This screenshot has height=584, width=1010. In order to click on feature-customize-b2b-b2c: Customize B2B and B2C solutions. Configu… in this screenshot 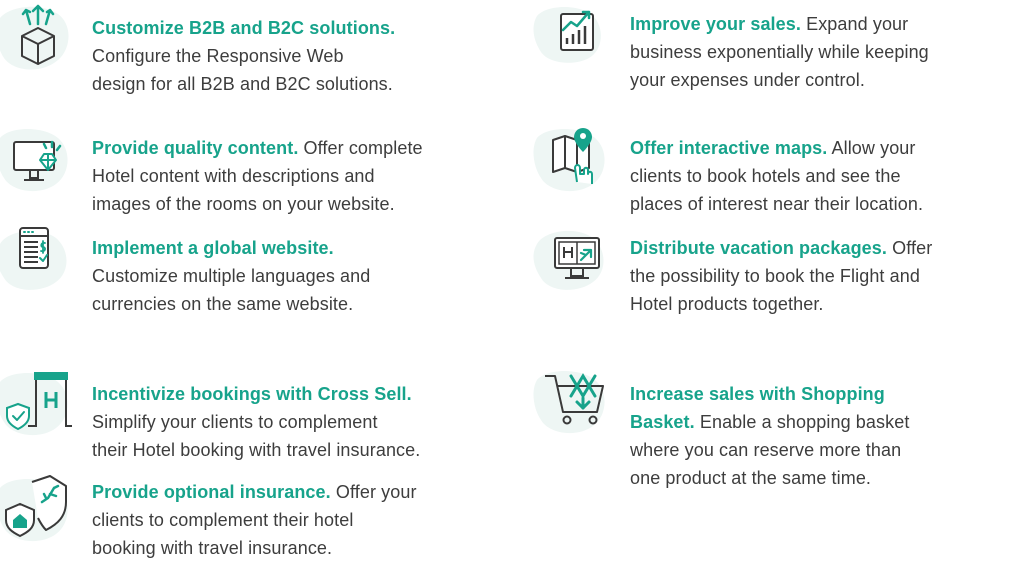, I will do `click(252, 55)`.